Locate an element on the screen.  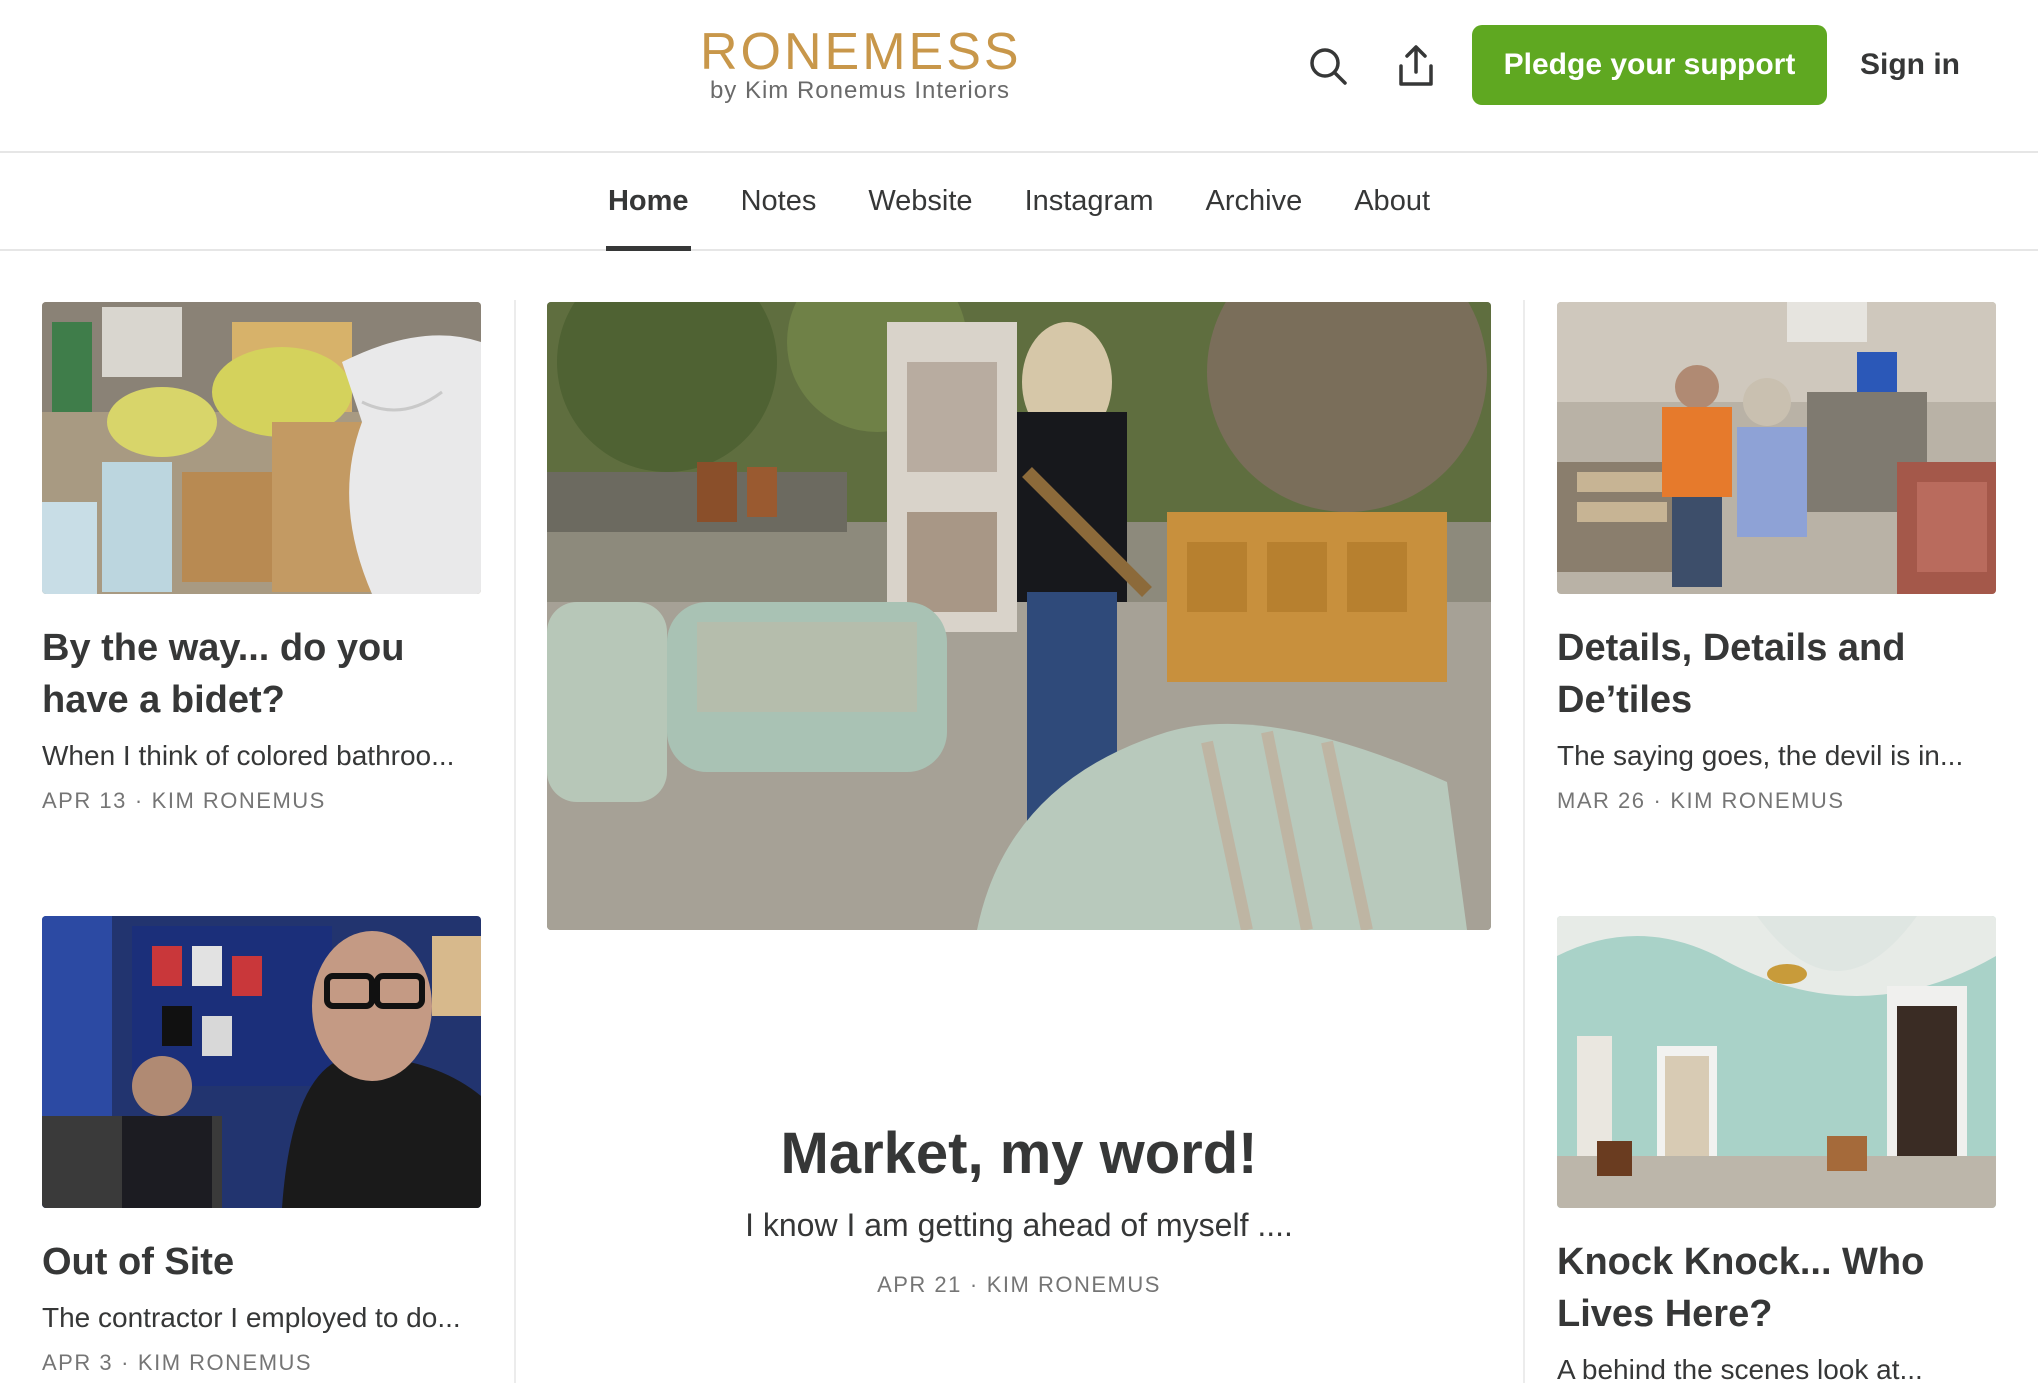
nav-tab-instagram: Instagram is located at coordinates (1089, 201).